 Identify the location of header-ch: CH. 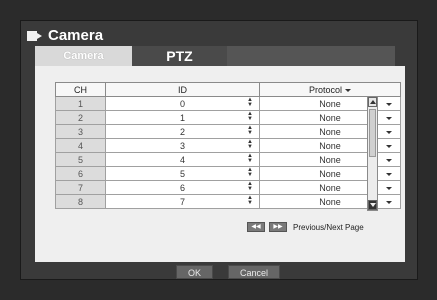
(80, 89).